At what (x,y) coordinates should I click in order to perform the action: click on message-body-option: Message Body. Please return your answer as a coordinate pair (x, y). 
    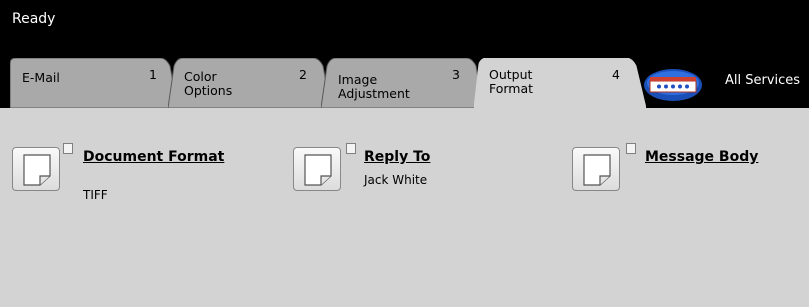
    Looking at the image, I should click on (687, 178).